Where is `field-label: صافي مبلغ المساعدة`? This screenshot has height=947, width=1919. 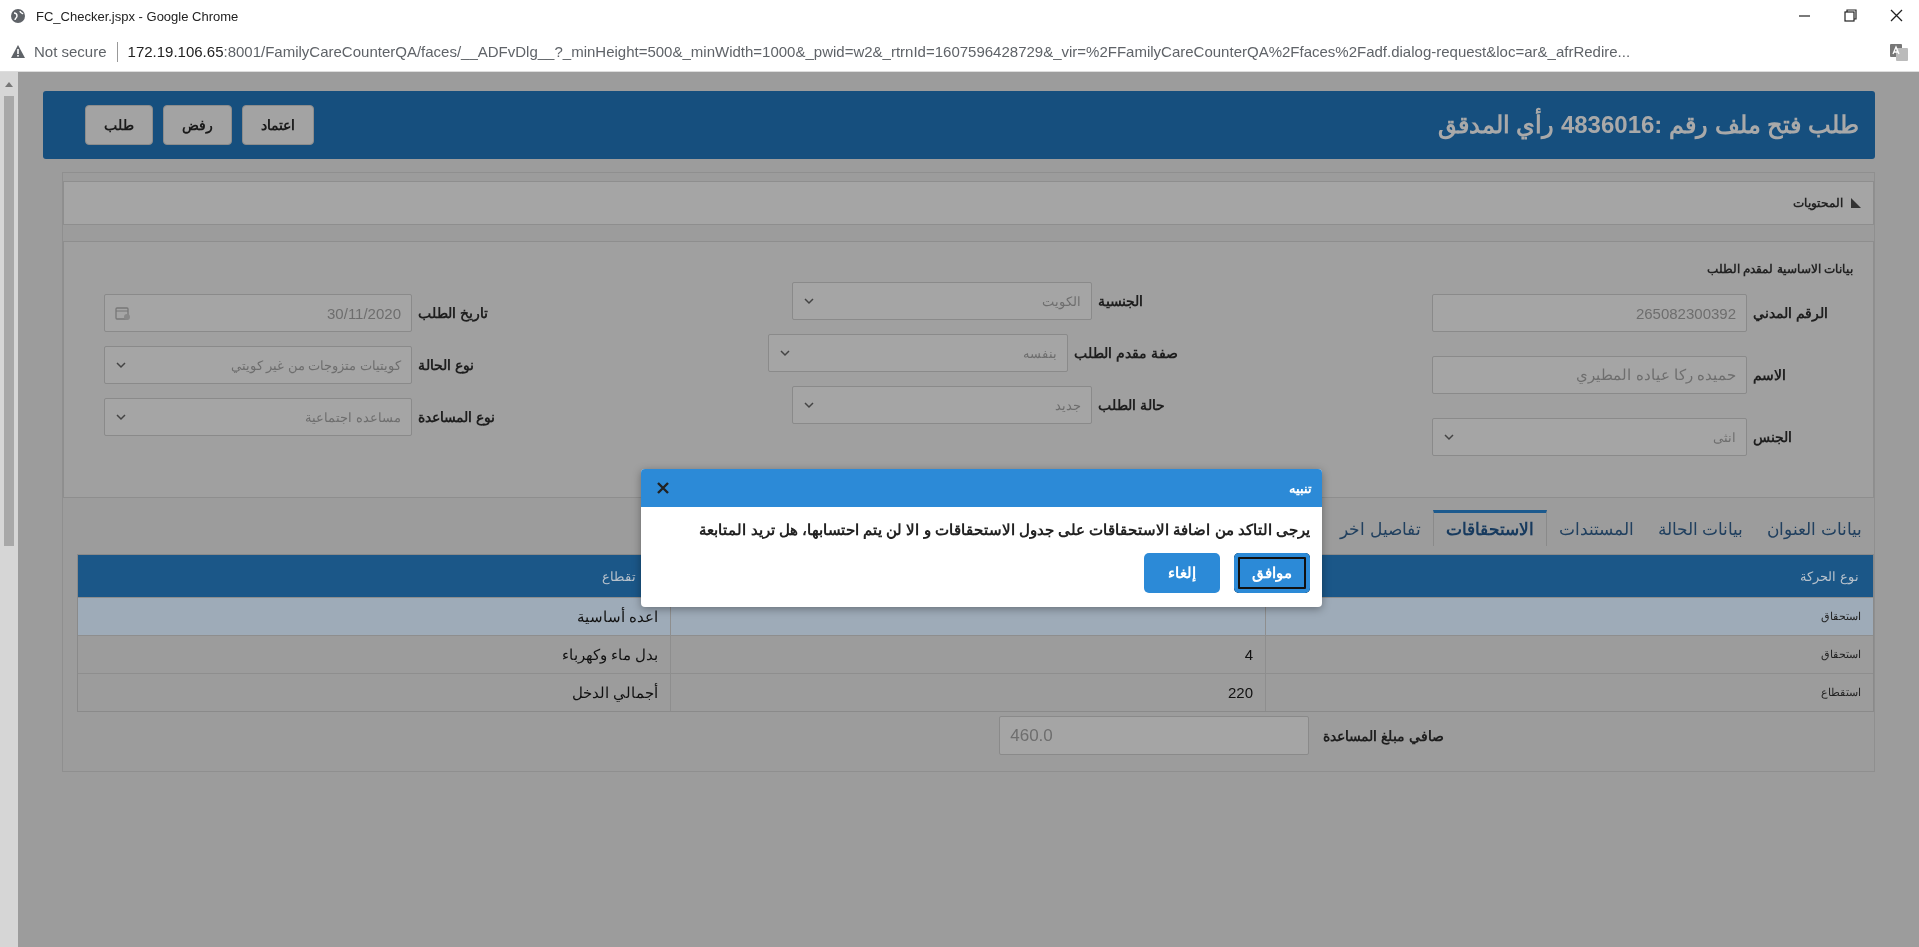
field-label: صافي مبلغ المساعدة is located at coordinates (1383, 735).